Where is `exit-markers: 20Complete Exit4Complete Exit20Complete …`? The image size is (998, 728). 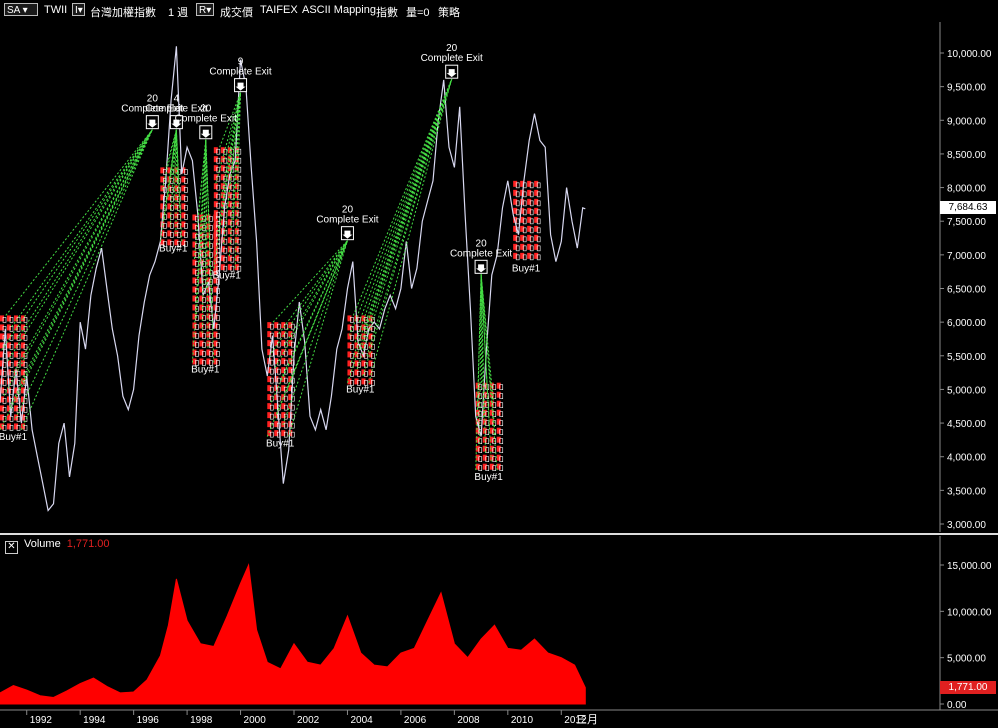
exit-markers: 20Complete Exit4Complete Exit20Complete … is located at coordinates (316, 158).